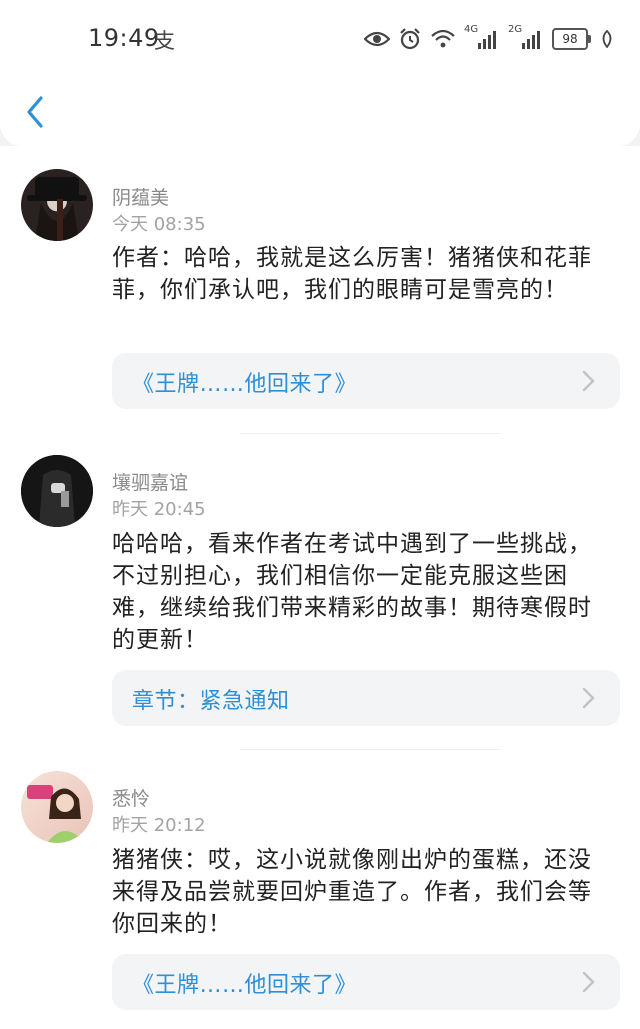 This screenshot has width=640, height=1029. I want to click on eye-icon, so click(377, 39).